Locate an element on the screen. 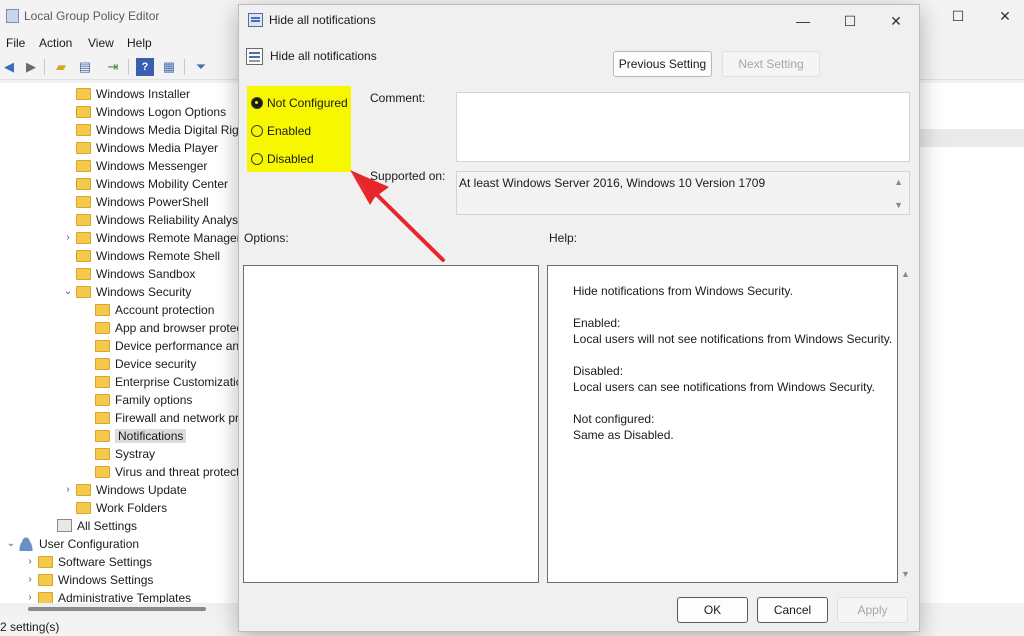 This screenshot has width=1024, height=636. toolbar-separator is located at coordinates (184, 67).